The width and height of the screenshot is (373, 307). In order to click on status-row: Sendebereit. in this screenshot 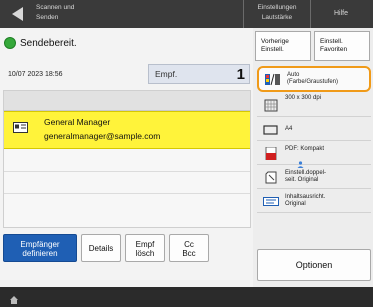, I will do `click(40, 43)`.